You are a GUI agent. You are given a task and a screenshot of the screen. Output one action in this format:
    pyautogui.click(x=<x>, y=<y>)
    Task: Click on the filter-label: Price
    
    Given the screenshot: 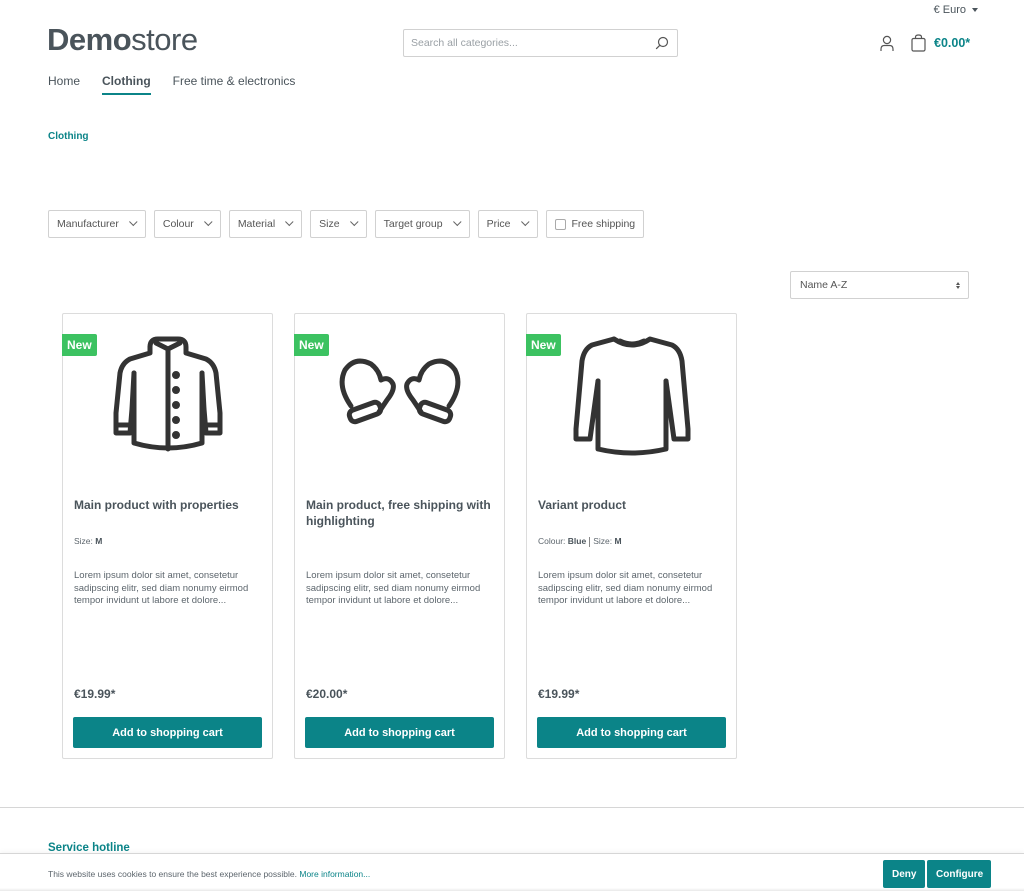 What is the action you would take?
    pyautogui.click(x=498, y=224)
    